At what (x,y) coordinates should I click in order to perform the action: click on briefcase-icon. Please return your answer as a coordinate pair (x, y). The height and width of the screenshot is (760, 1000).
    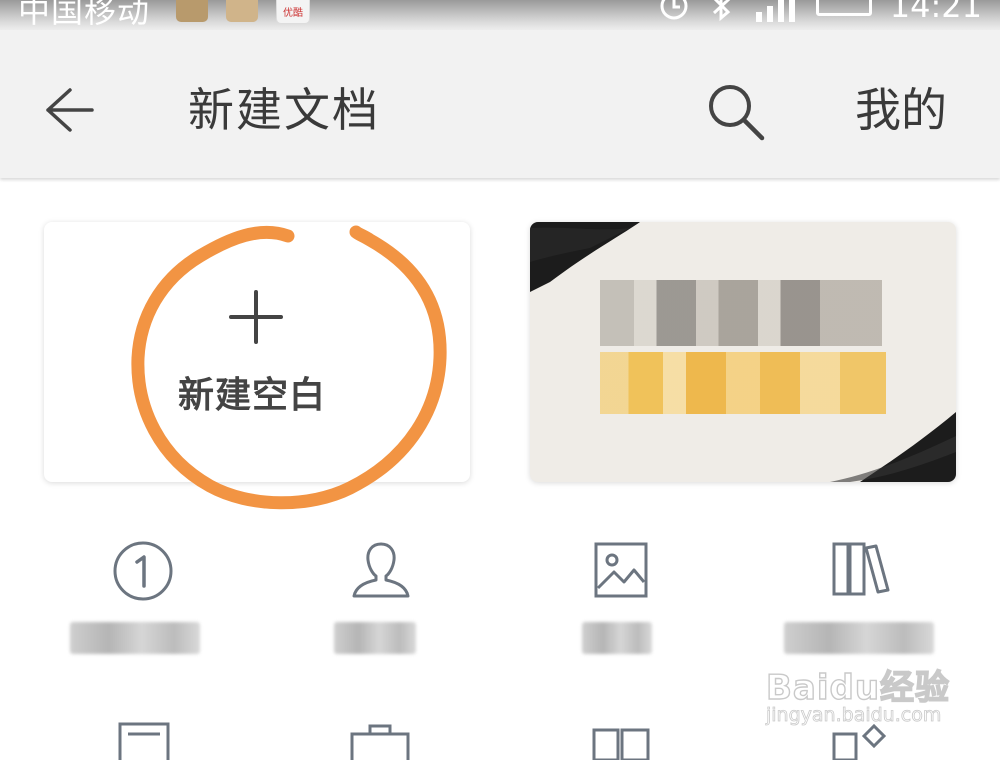
    Looking at the image, I should click on (381, 740).